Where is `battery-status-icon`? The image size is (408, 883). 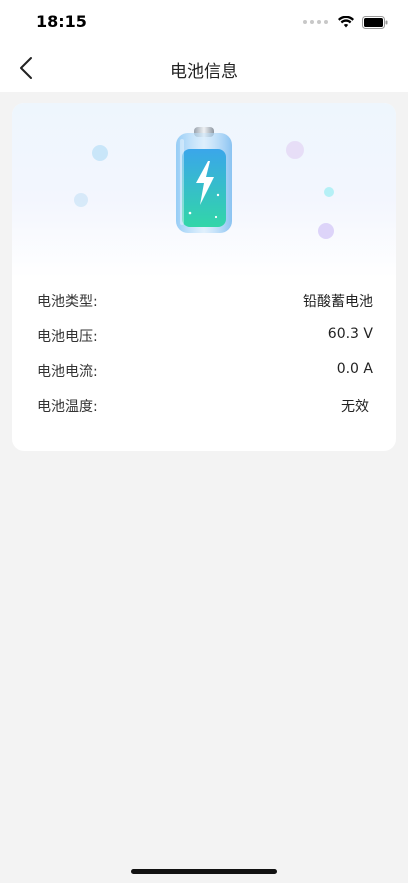 battery-status-icon is located at coordinates (375, 22).